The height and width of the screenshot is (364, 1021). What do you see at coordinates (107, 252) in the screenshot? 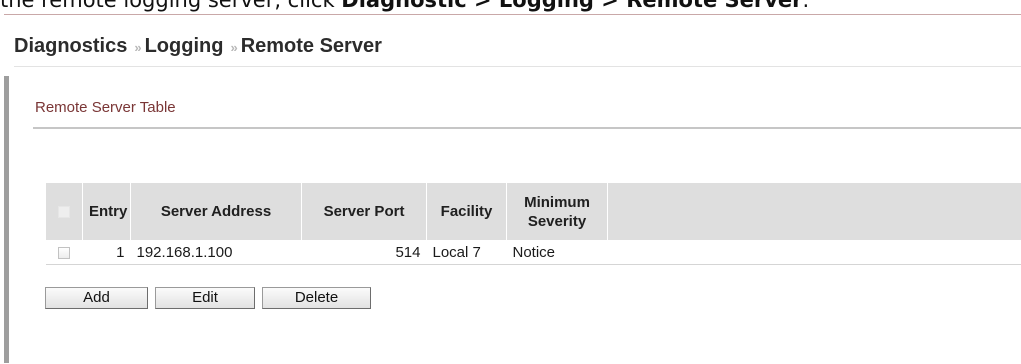
I see `cell-entry: 1` at bounding box center [107, 252].